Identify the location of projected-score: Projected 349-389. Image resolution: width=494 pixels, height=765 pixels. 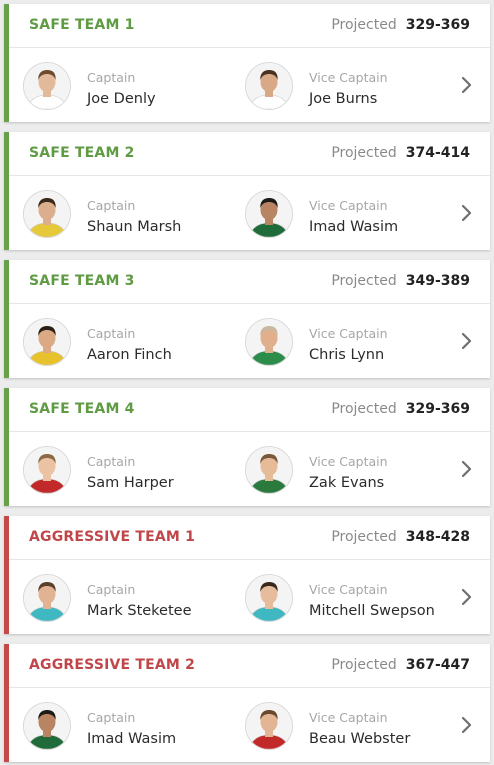
(400, 281).